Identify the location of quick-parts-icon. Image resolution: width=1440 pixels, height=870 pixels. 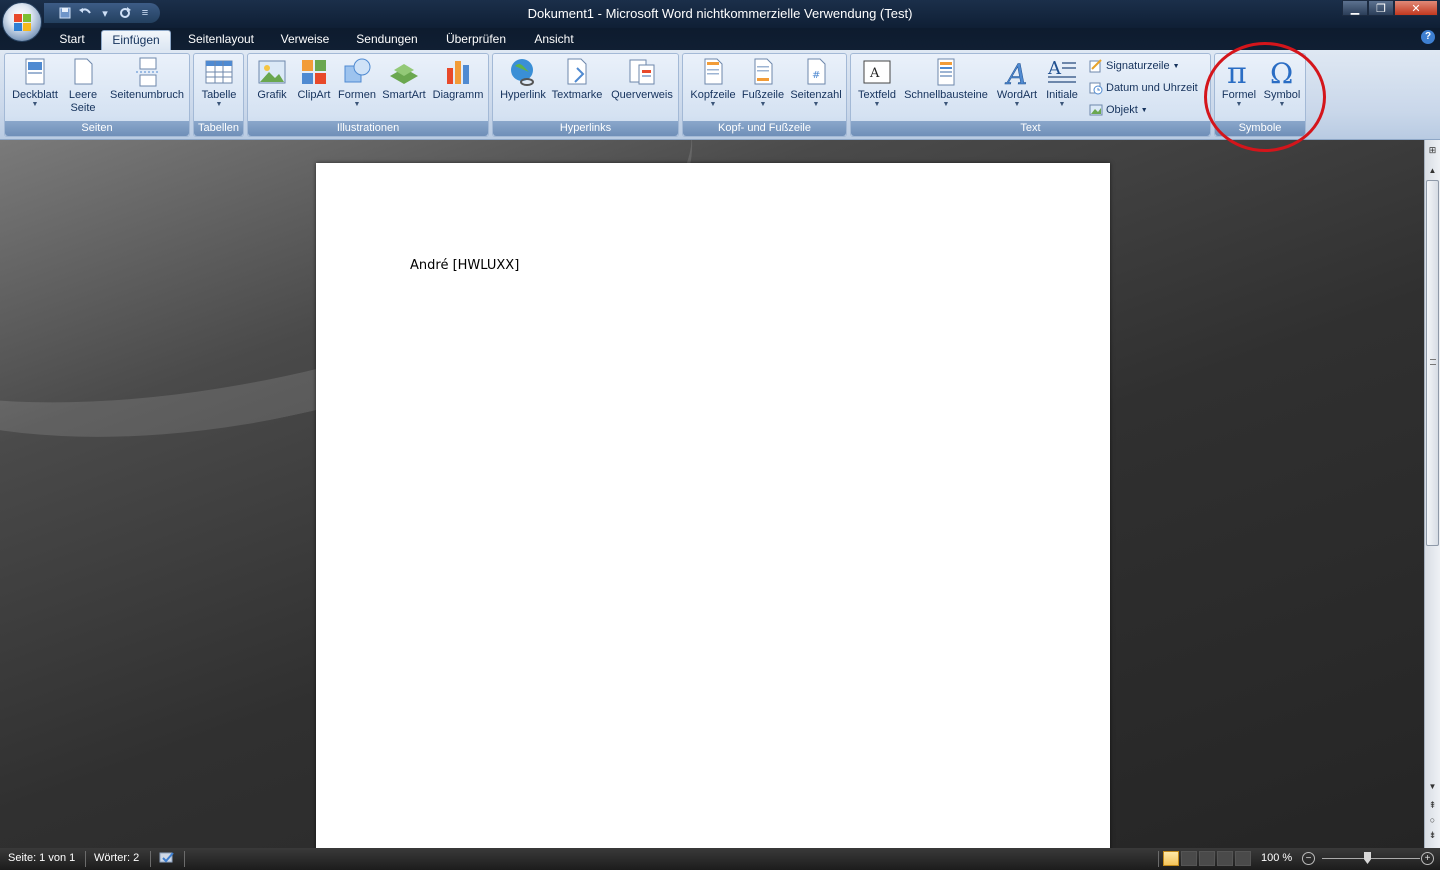
(946, 72).